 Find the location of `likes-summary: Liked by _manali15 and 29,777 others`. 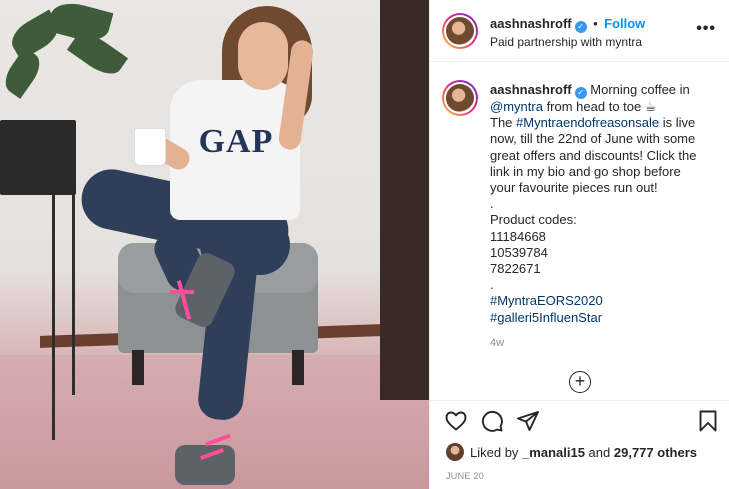

likes-summary: Liked by _manali15 and 29,777 others is located at coordinates (571, 452).